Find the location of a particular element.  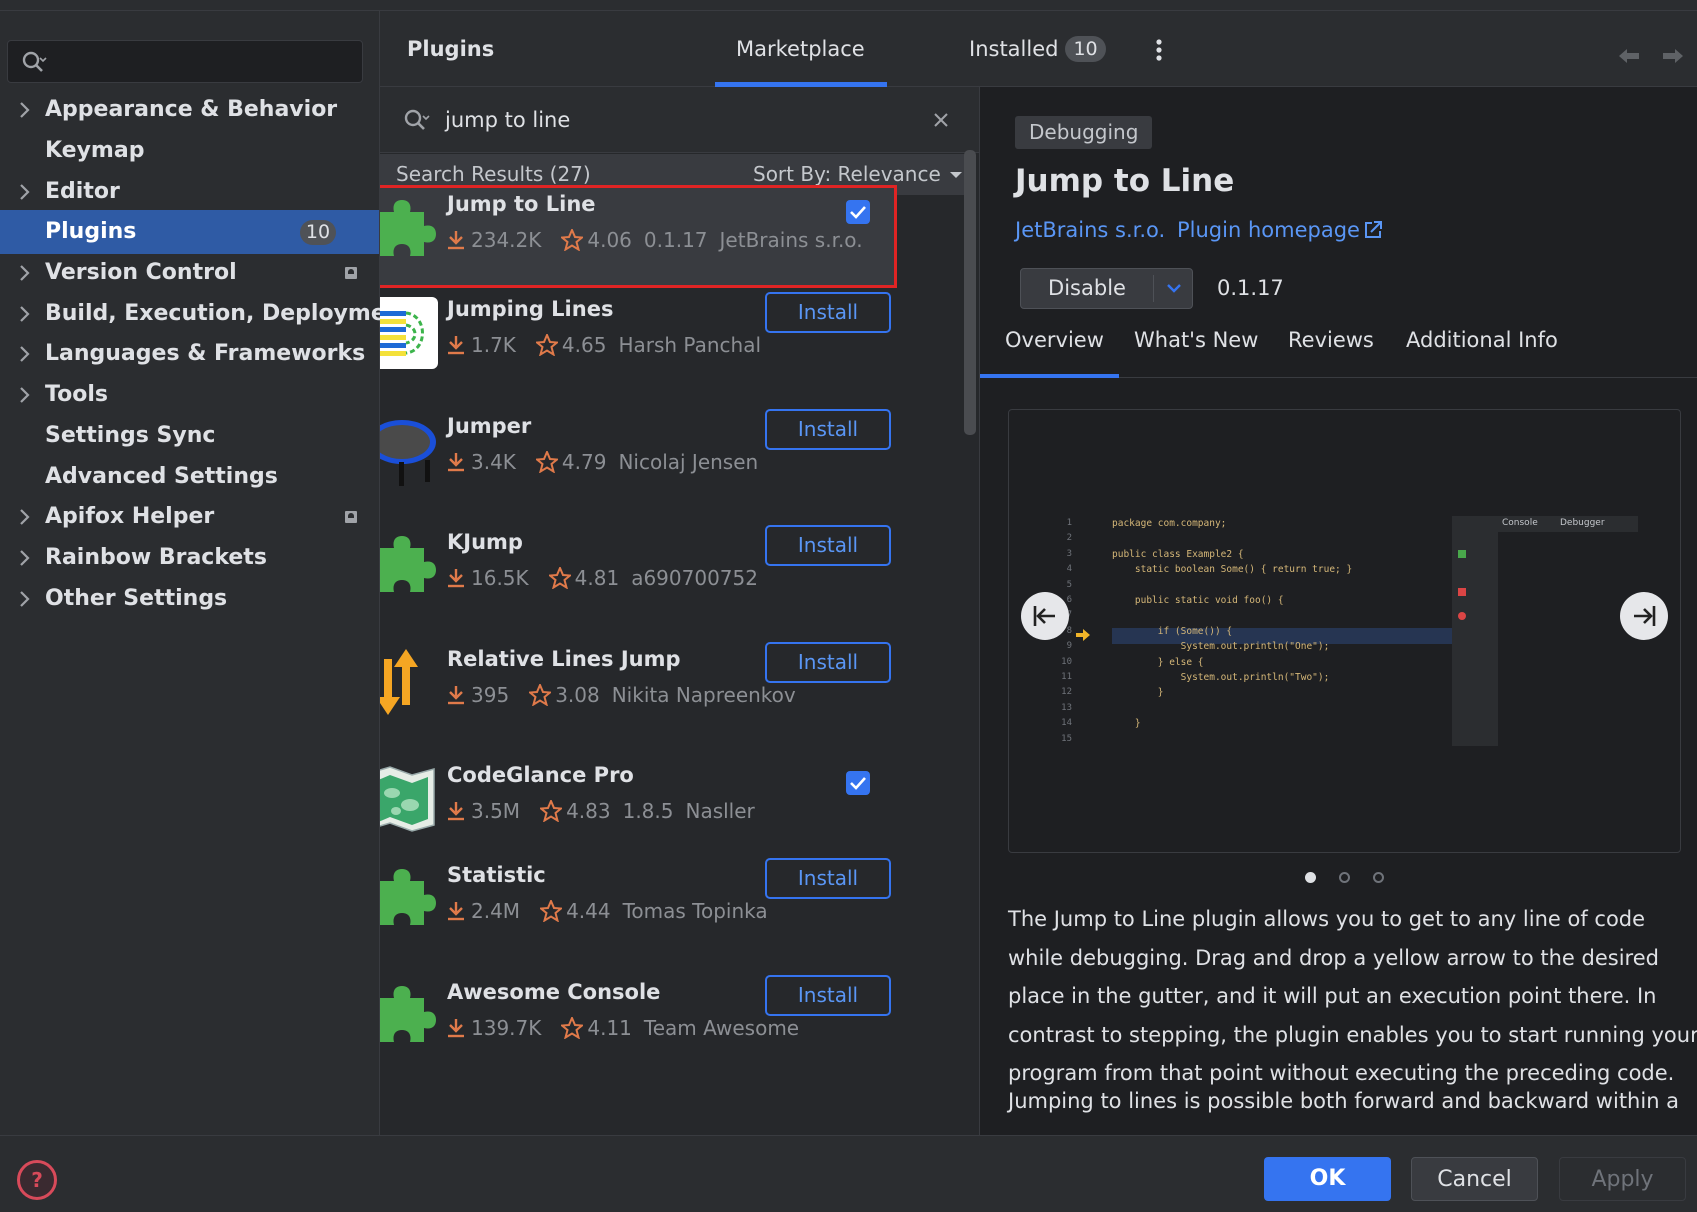

tab-overview: Overview is located at coordinates (1054, 340).